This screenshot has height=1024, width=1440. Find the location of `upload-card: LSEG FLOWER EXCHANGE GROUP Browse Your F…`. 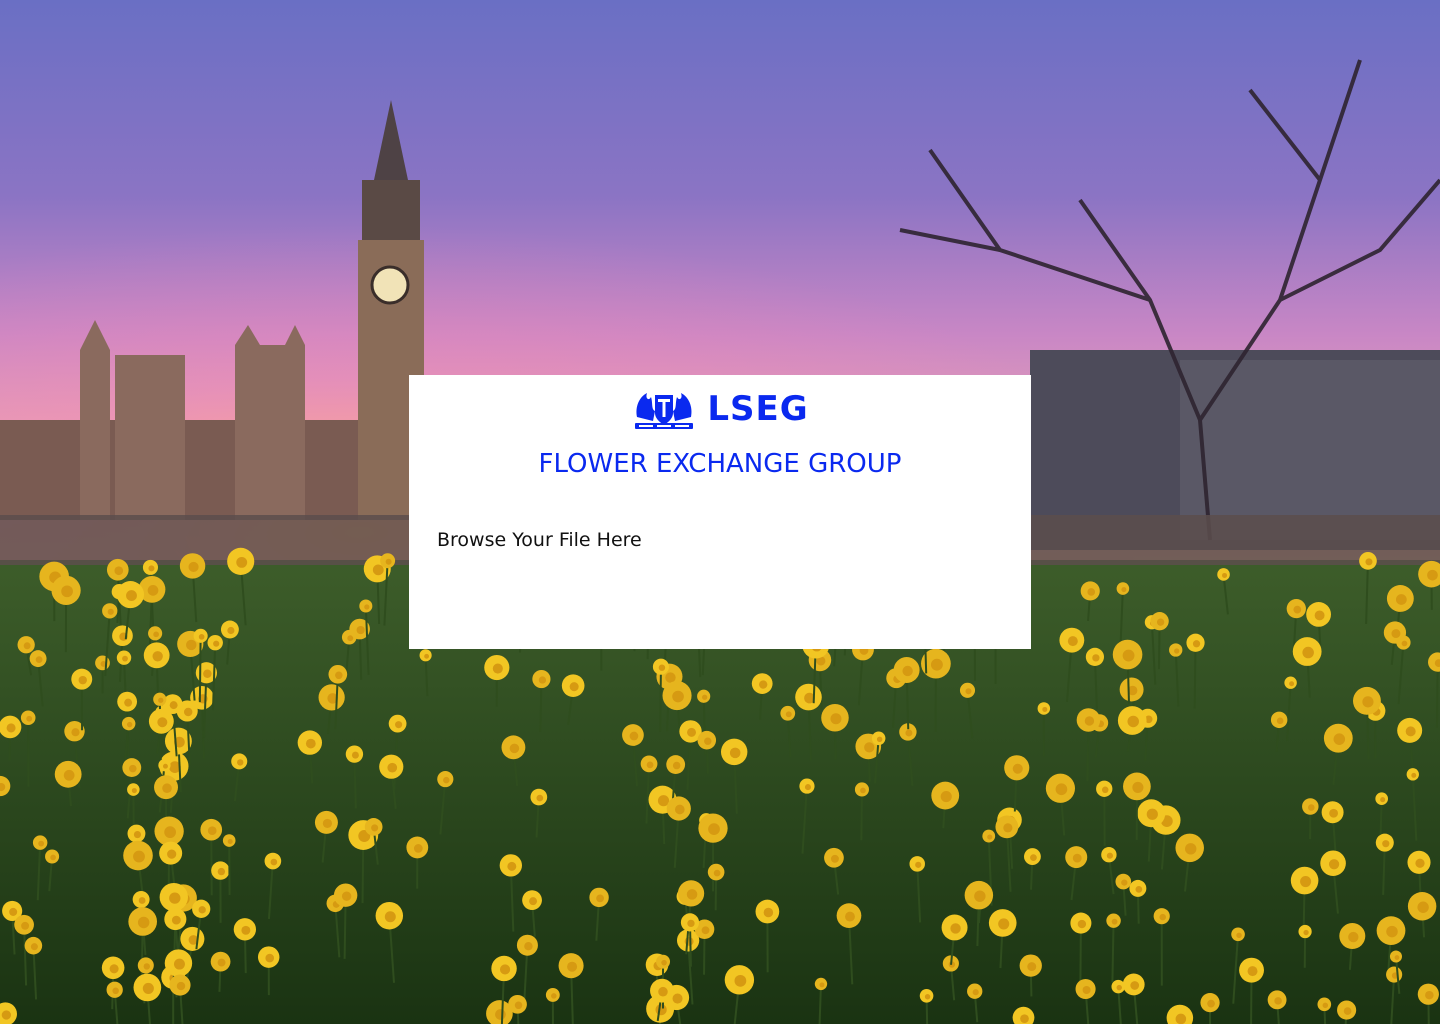

upload-card: LSEG FLOWER EXCHANGE GROUP Browse Your F… is located at coordinates (720, 512).